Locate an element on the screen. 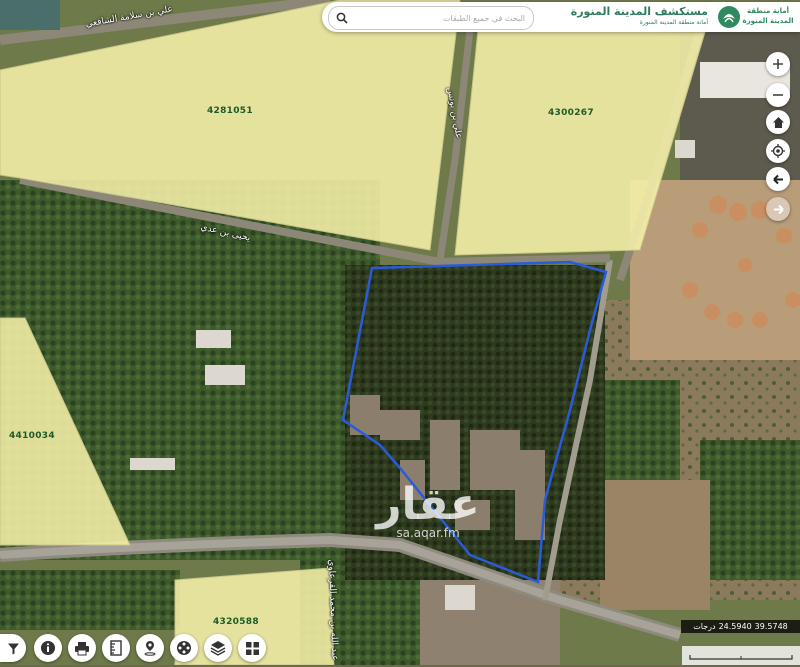 This screenshot has width=800, height=667. search-button is located at coordinates (342, 18).